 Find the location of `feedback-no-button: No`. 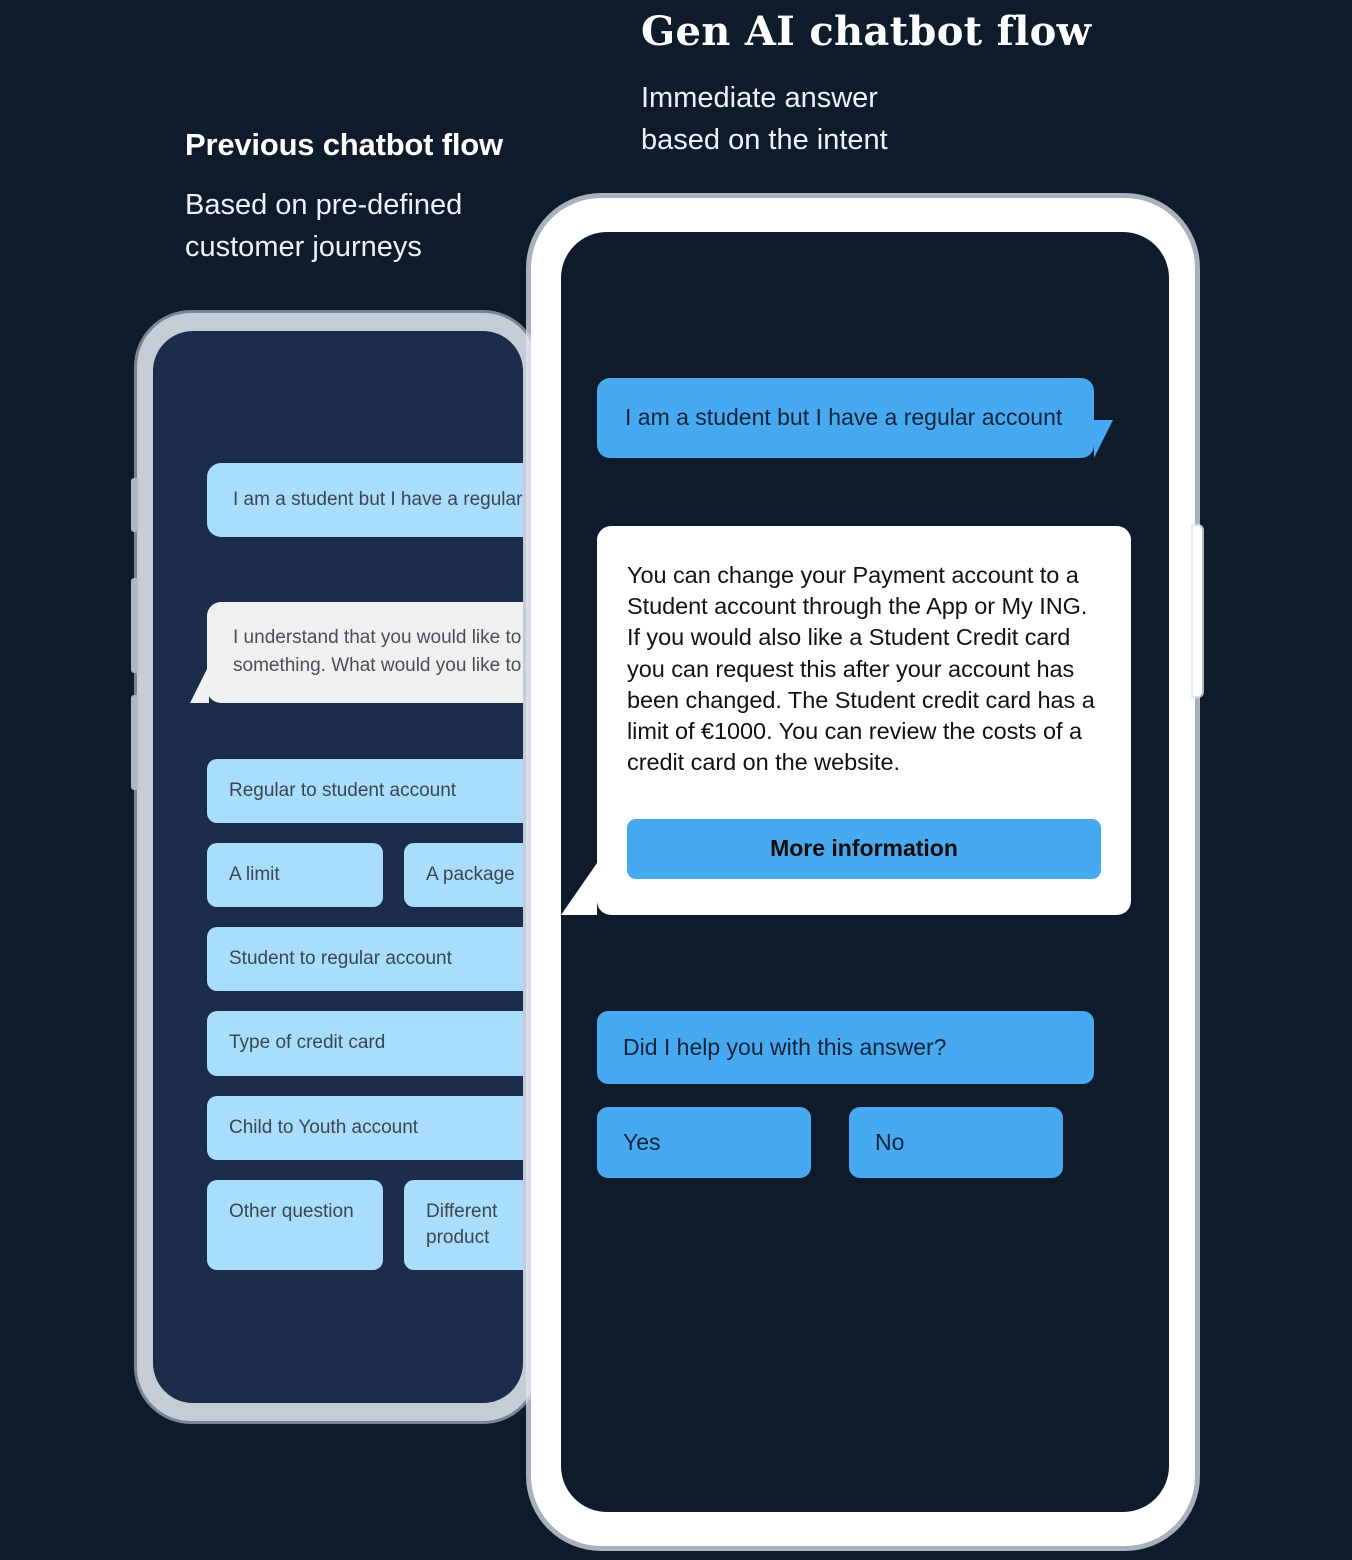

feedback-no-button: No is located at coordinates (956, 1142).